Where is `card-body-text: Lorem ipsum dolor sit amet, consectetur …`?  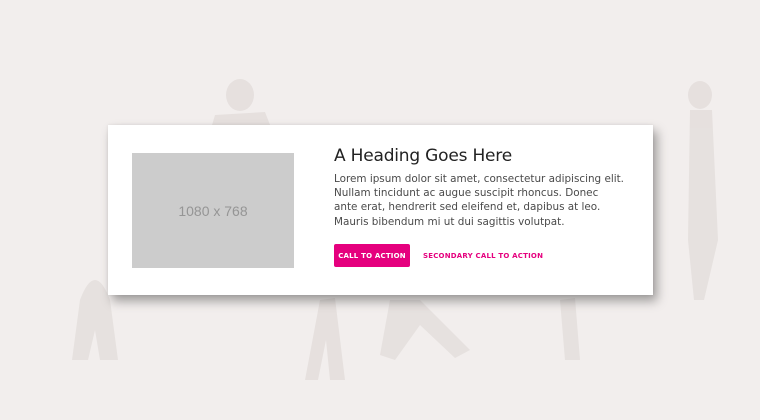
card-body-text: Lorem ipsum dolor sit amet, consectetur … is located at coordinates (479, 200).